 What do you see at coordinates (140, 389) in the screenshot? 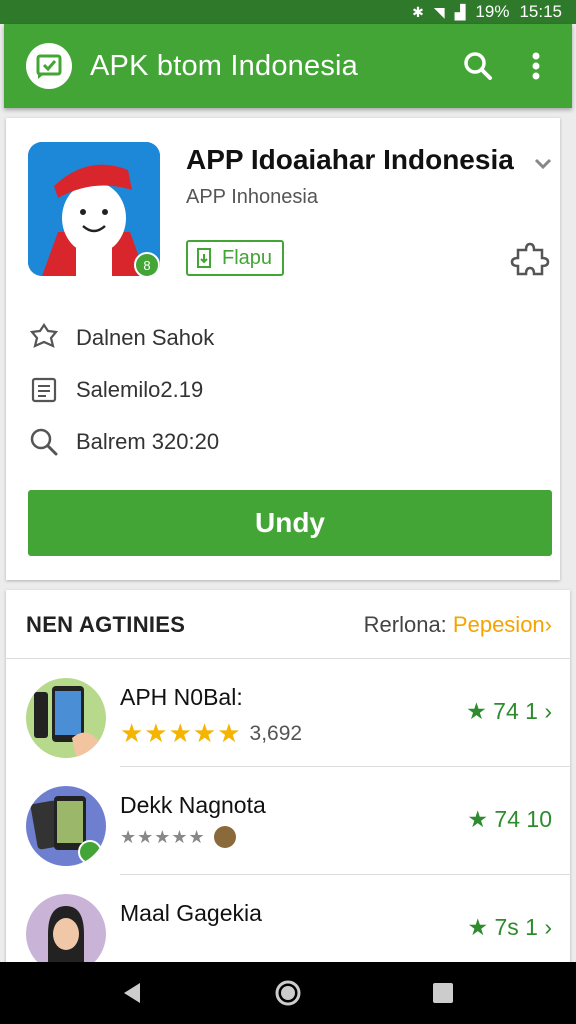
I see `info-row-text: Salemilo2.19` at bounding box center [140, 389].